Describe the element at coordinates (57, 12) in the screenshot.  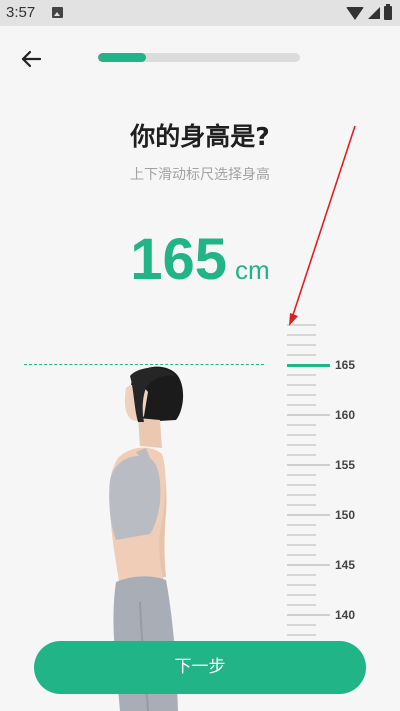
I see `image-icon` at that location.